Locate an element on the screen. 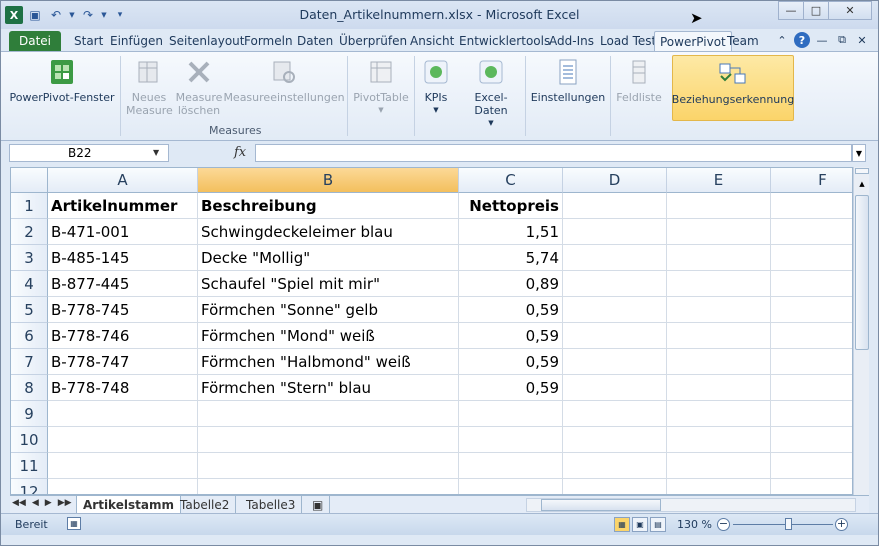  cell-e1 is located at coordinates (719, 206).